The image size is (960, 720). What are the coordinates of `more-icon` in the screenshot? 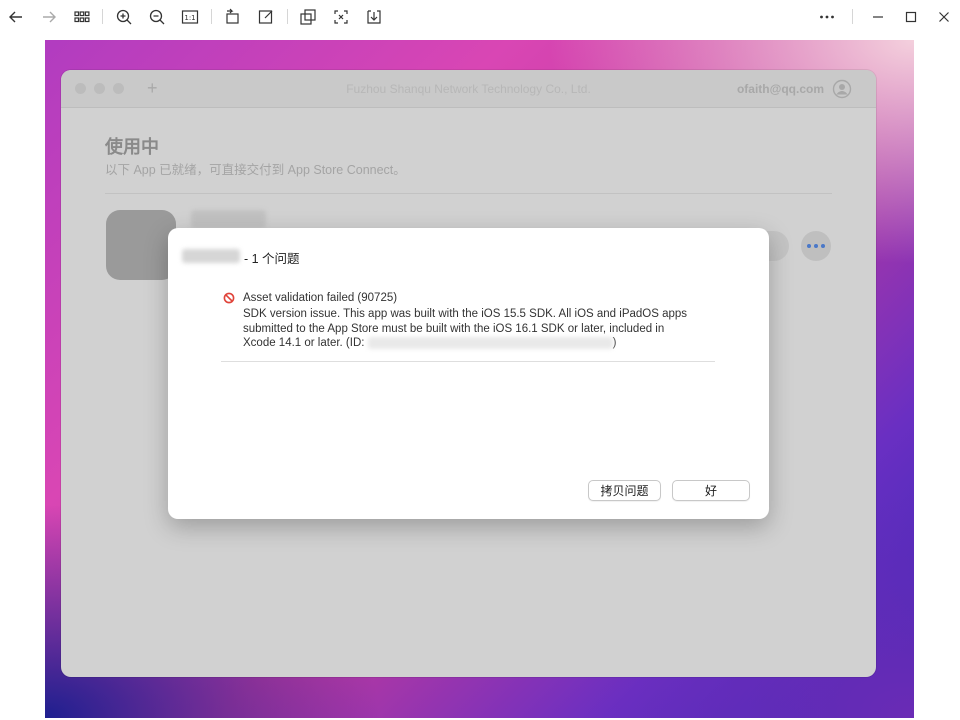 It's located at (827, 17).